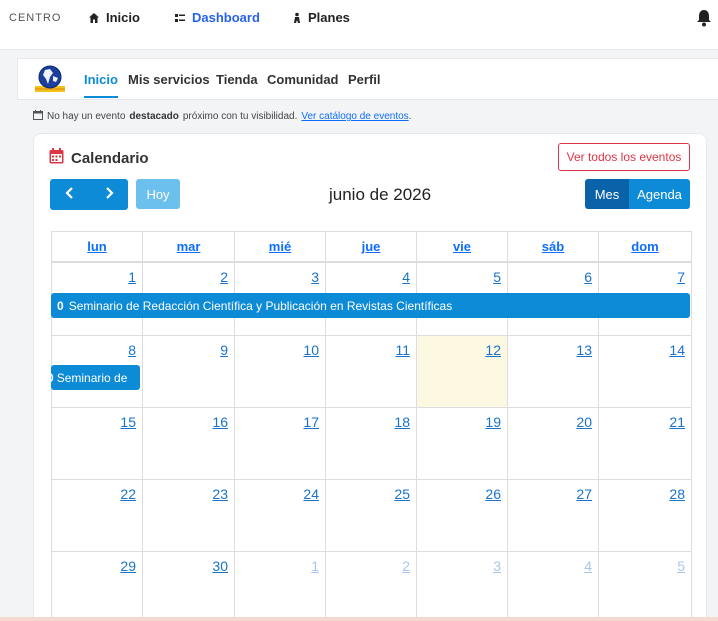  What do you see at coordinates (644, 246) in the screenshot?
I see `weekday-header: dom` at bounding box center [644, 246].